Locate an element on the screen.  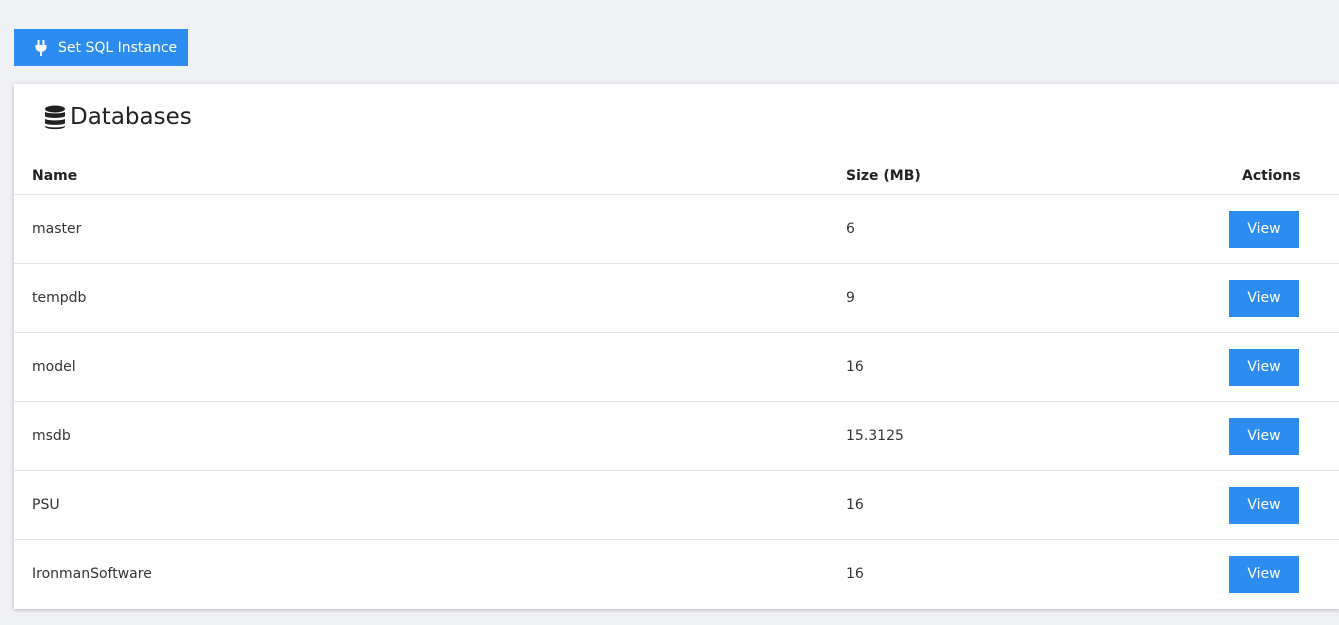
table-row: msdb 15.3125 View is located at coordinates (676, 436).